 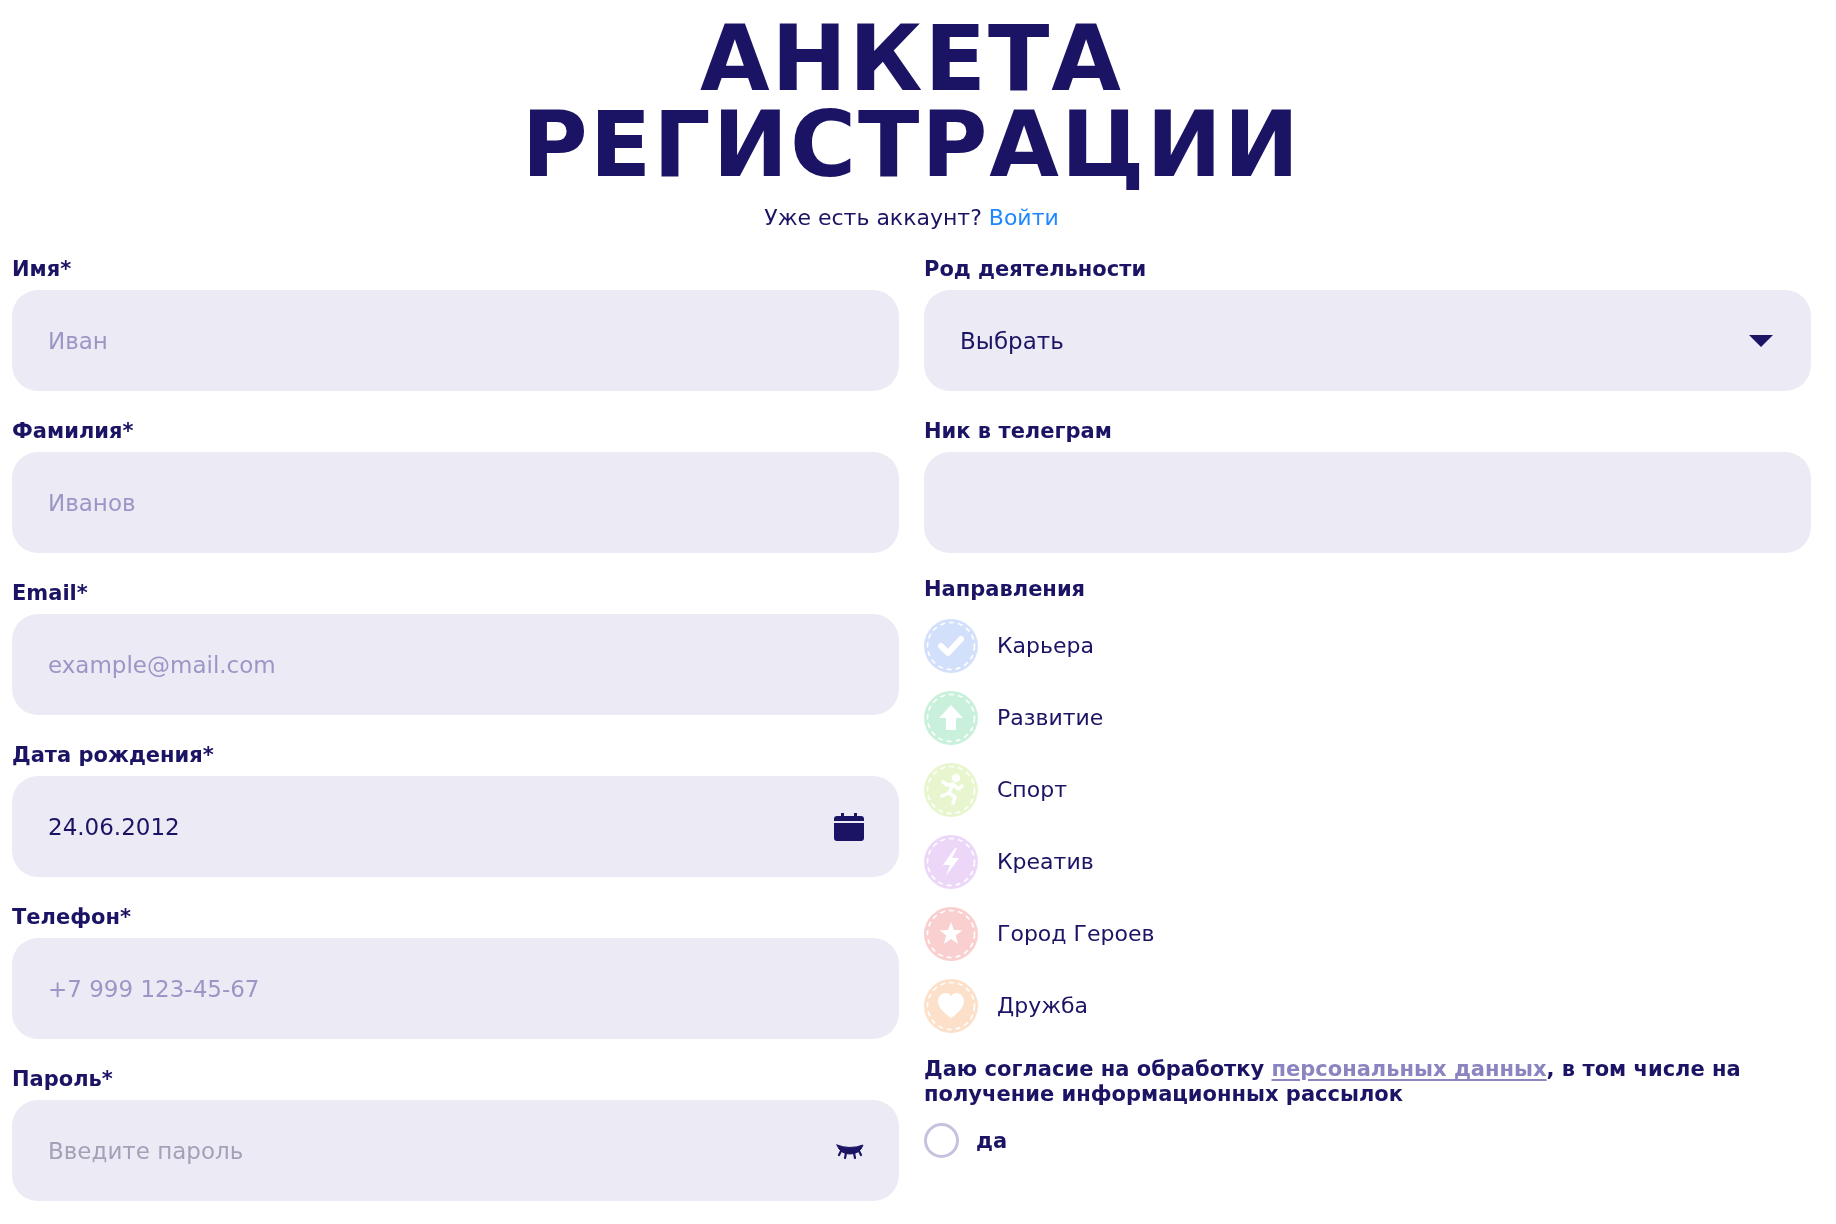 I want to click on field-label: Род деятельности, so click(x=1035, y=269).